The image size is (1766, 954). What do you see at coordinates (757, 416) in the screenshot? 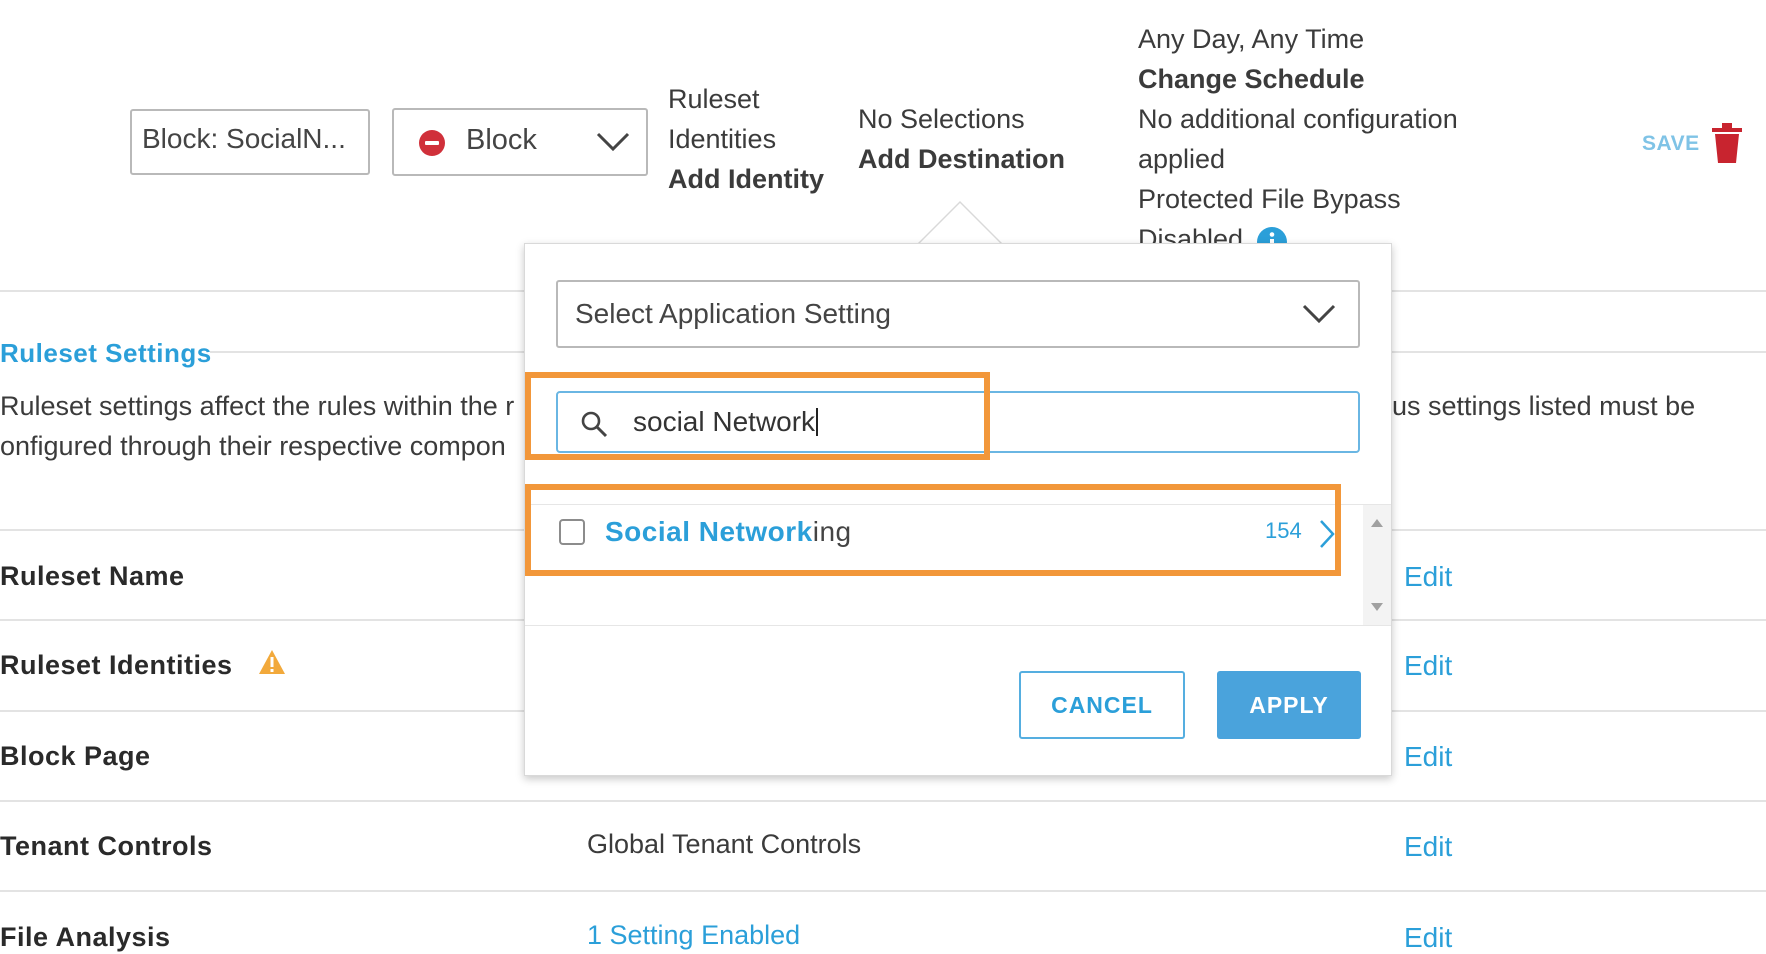
I see `highlight-search` at bounding box center [757, 416].